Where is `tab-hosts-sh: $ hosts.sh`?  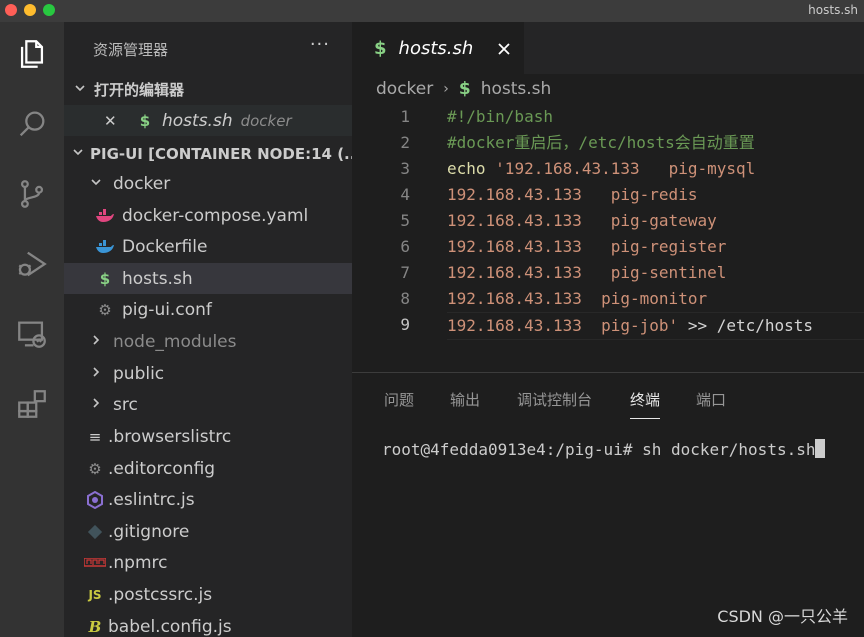
tab-hosts-sh: $ hosts.sh is located at coordinates (438, 48).